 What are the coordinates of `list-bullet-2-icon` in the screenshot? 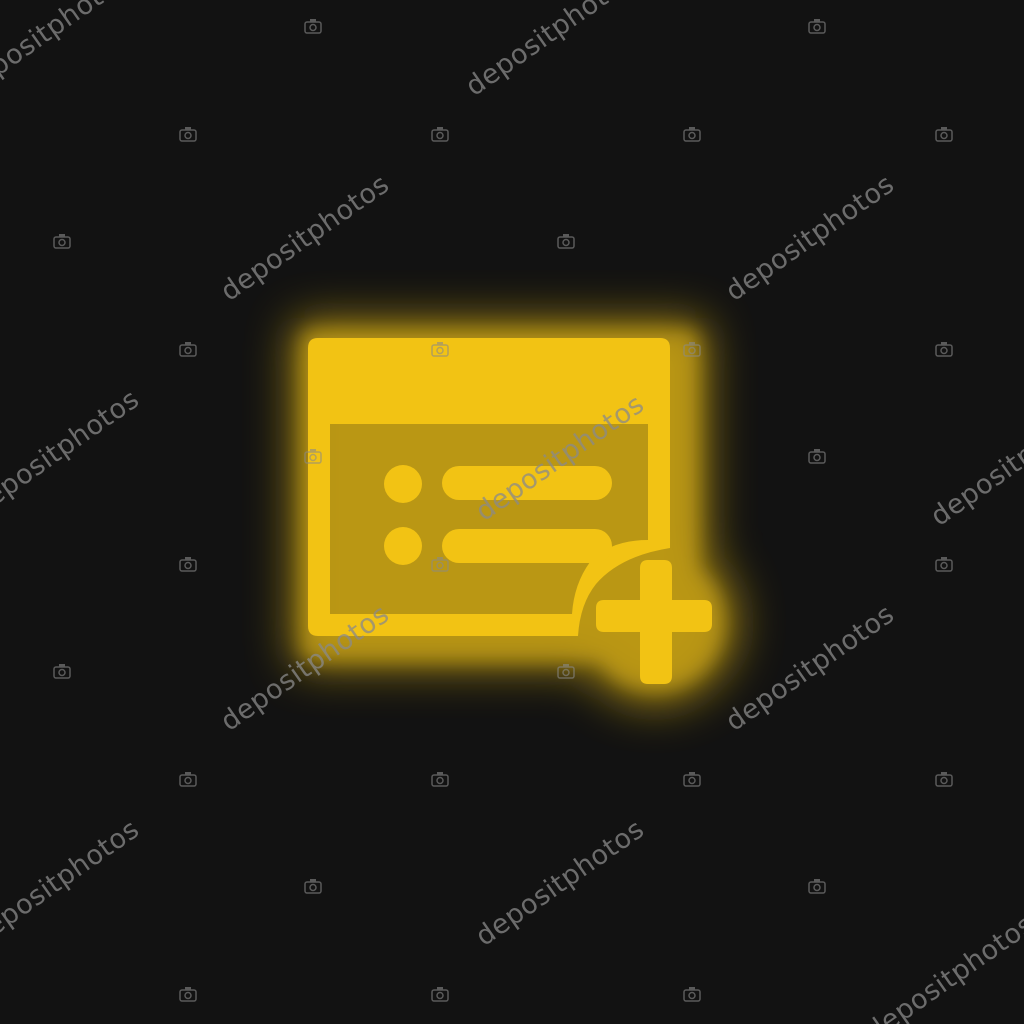 It's located at (403, 546).